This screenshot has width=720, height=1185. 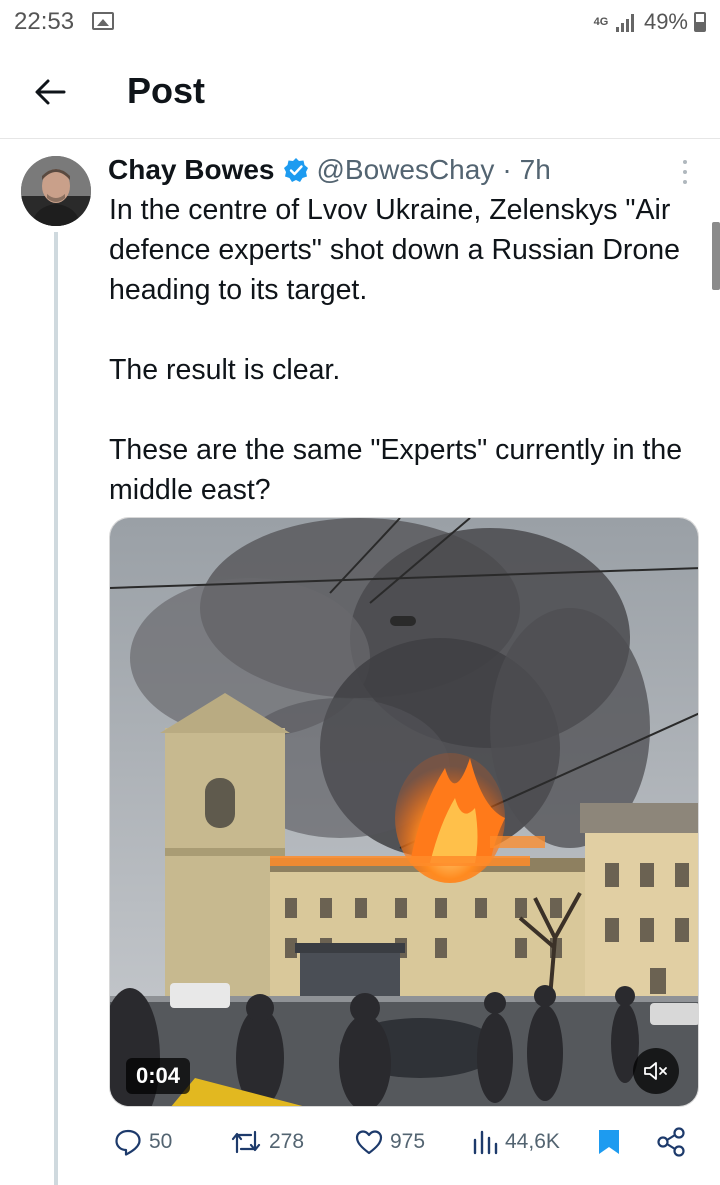 I want to click on author-handle: @BowesChay, so click(x=406, y=170).